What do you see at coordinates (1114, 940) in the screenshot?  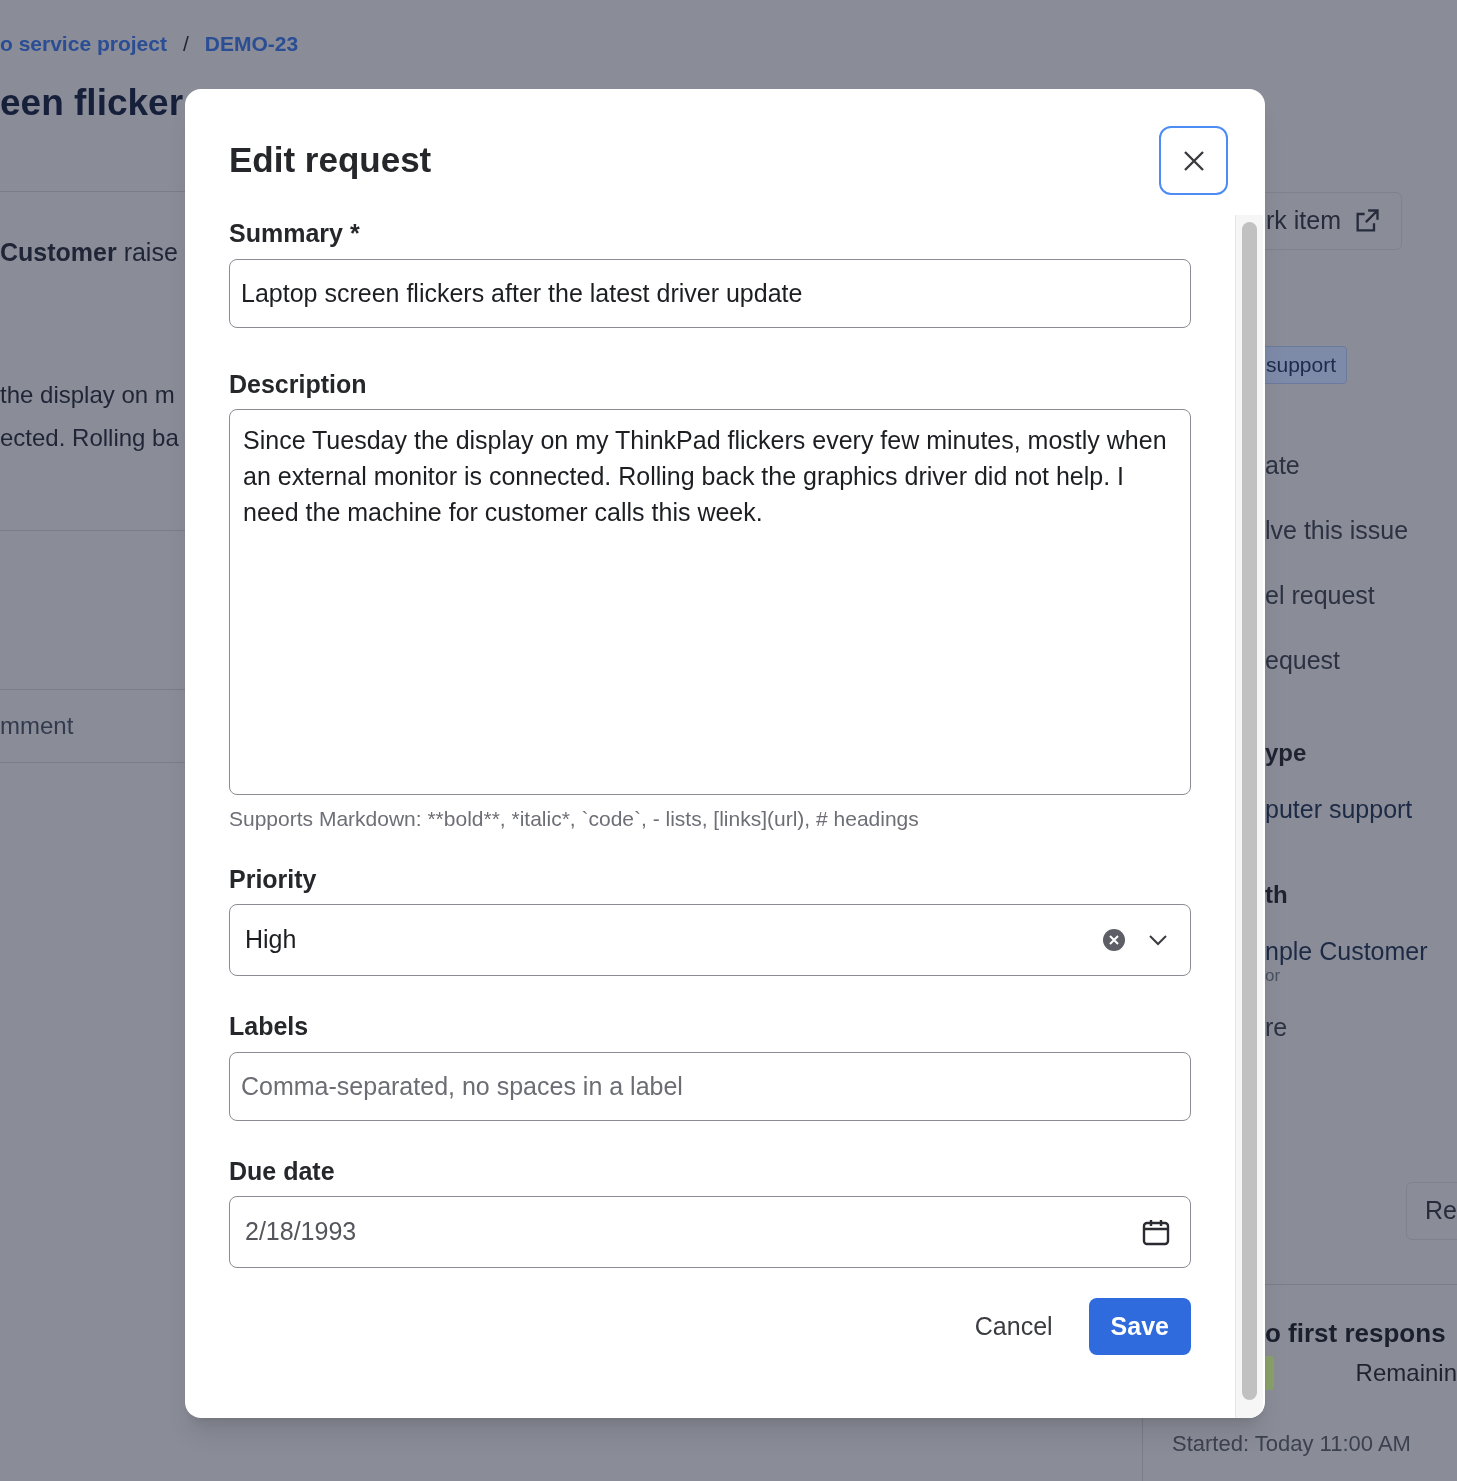 I see `clear-icon` at bounding box center [1114, 940].